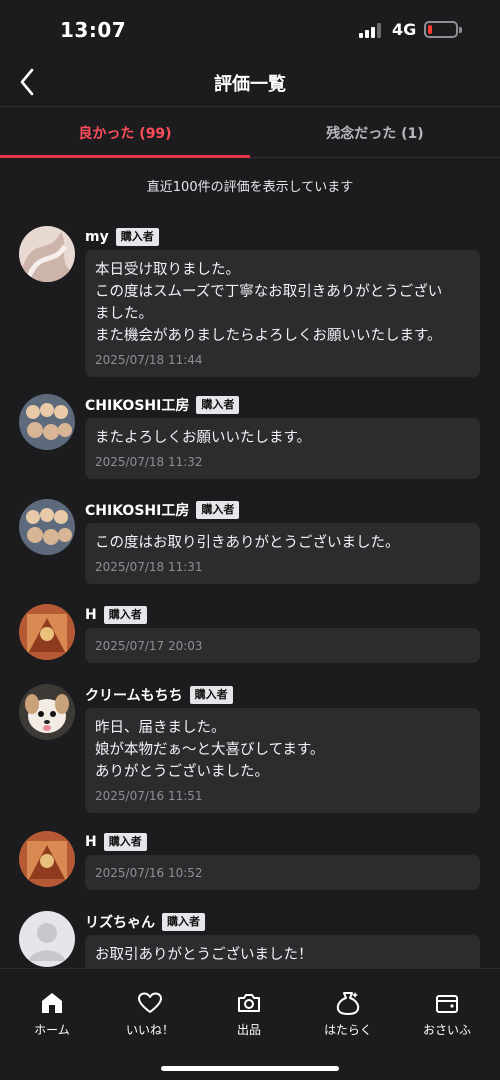 The image size is (500, 1080). What do you see at coordinates (249, 1003) in the screenshot?
I see `camera-icon` at bounding box center [249, 1003].